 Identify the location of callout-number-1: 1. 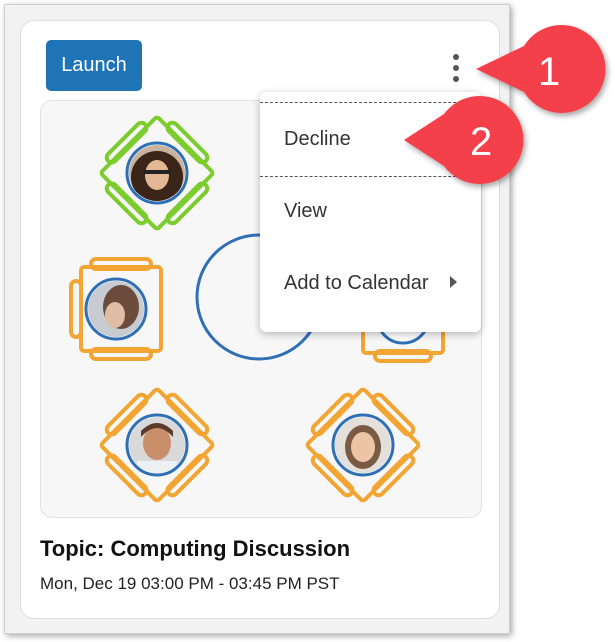
(549, 72).